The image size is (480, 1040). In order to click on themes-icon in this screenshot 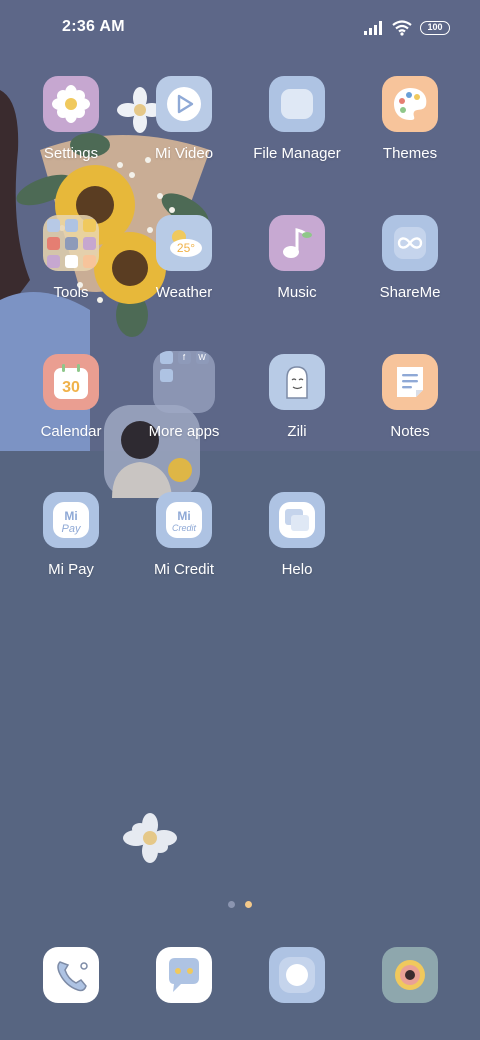, I will do `click(410, 104)`.